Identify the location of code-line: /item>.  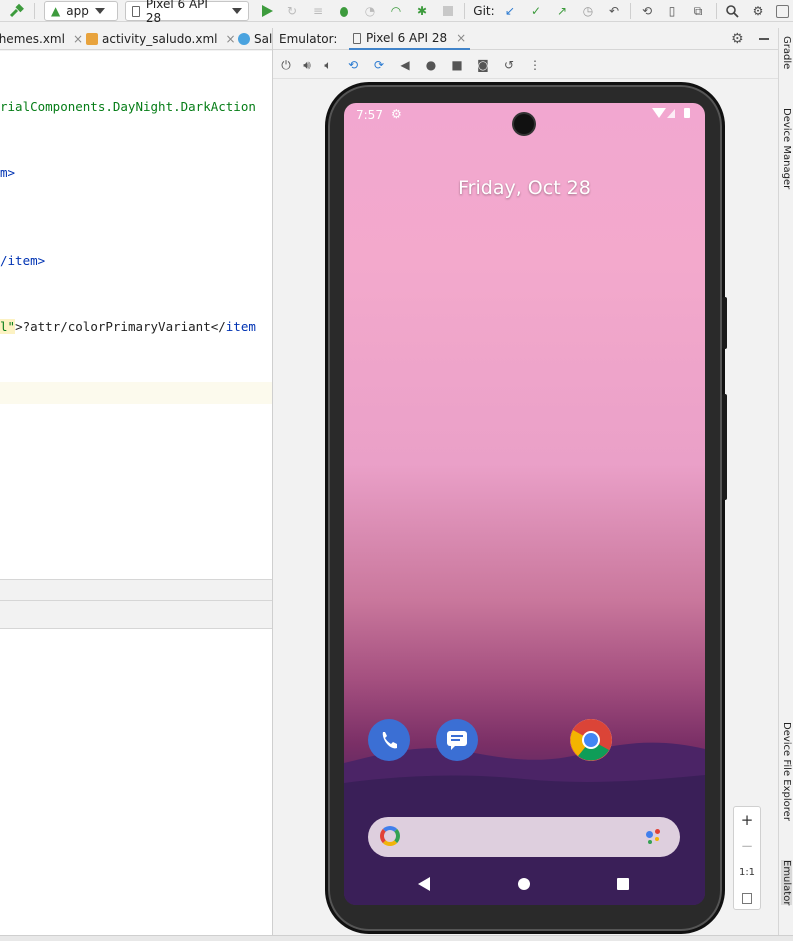
(23, 260).